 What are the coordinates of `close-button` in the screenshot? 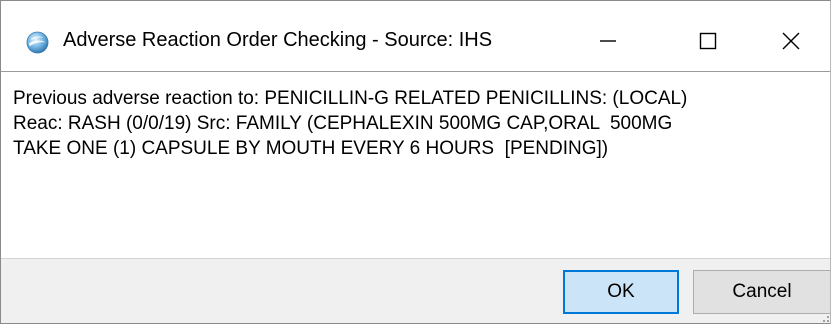 It's located at (790, 41).